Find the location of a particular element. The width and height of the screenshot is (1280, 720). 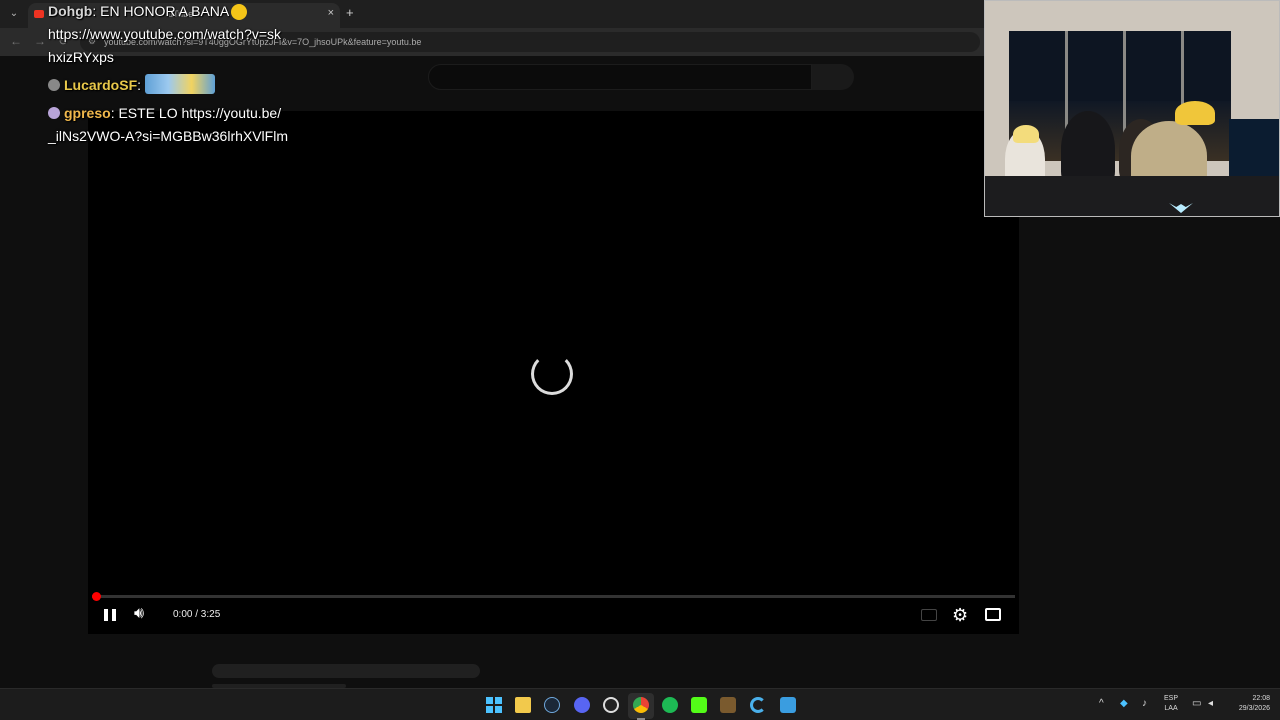

settings-icon: ⚙ is located at coordinates (960, 615).